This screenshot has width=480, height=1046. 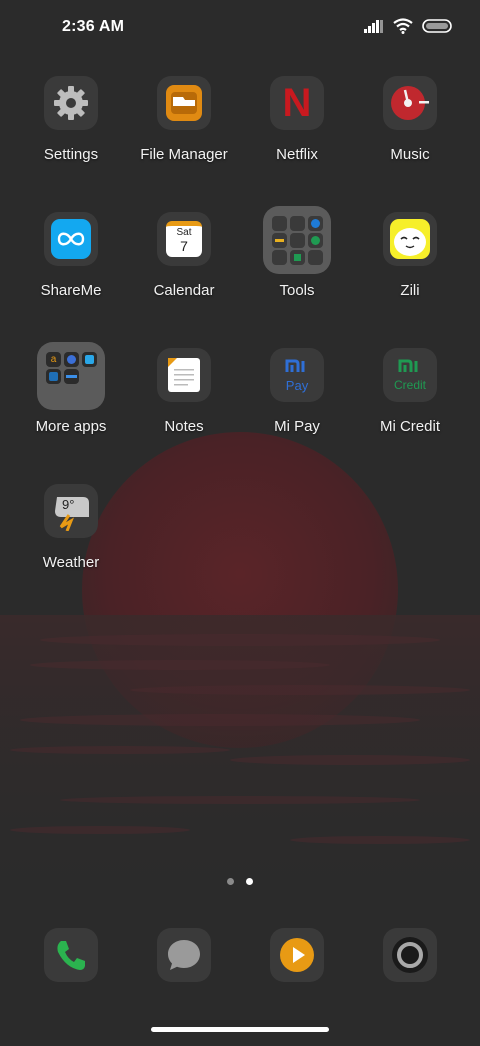 What do you see at coordinates (230, 881) in the screenshot?
I see `page-dot` at bounding box center [230, 881].